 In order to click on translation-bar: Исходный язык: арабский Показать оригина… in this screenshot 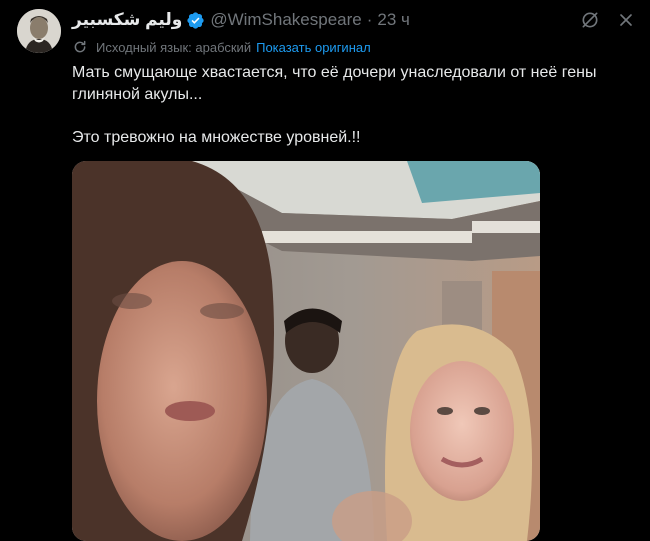, I will do `click(221, 47)`.